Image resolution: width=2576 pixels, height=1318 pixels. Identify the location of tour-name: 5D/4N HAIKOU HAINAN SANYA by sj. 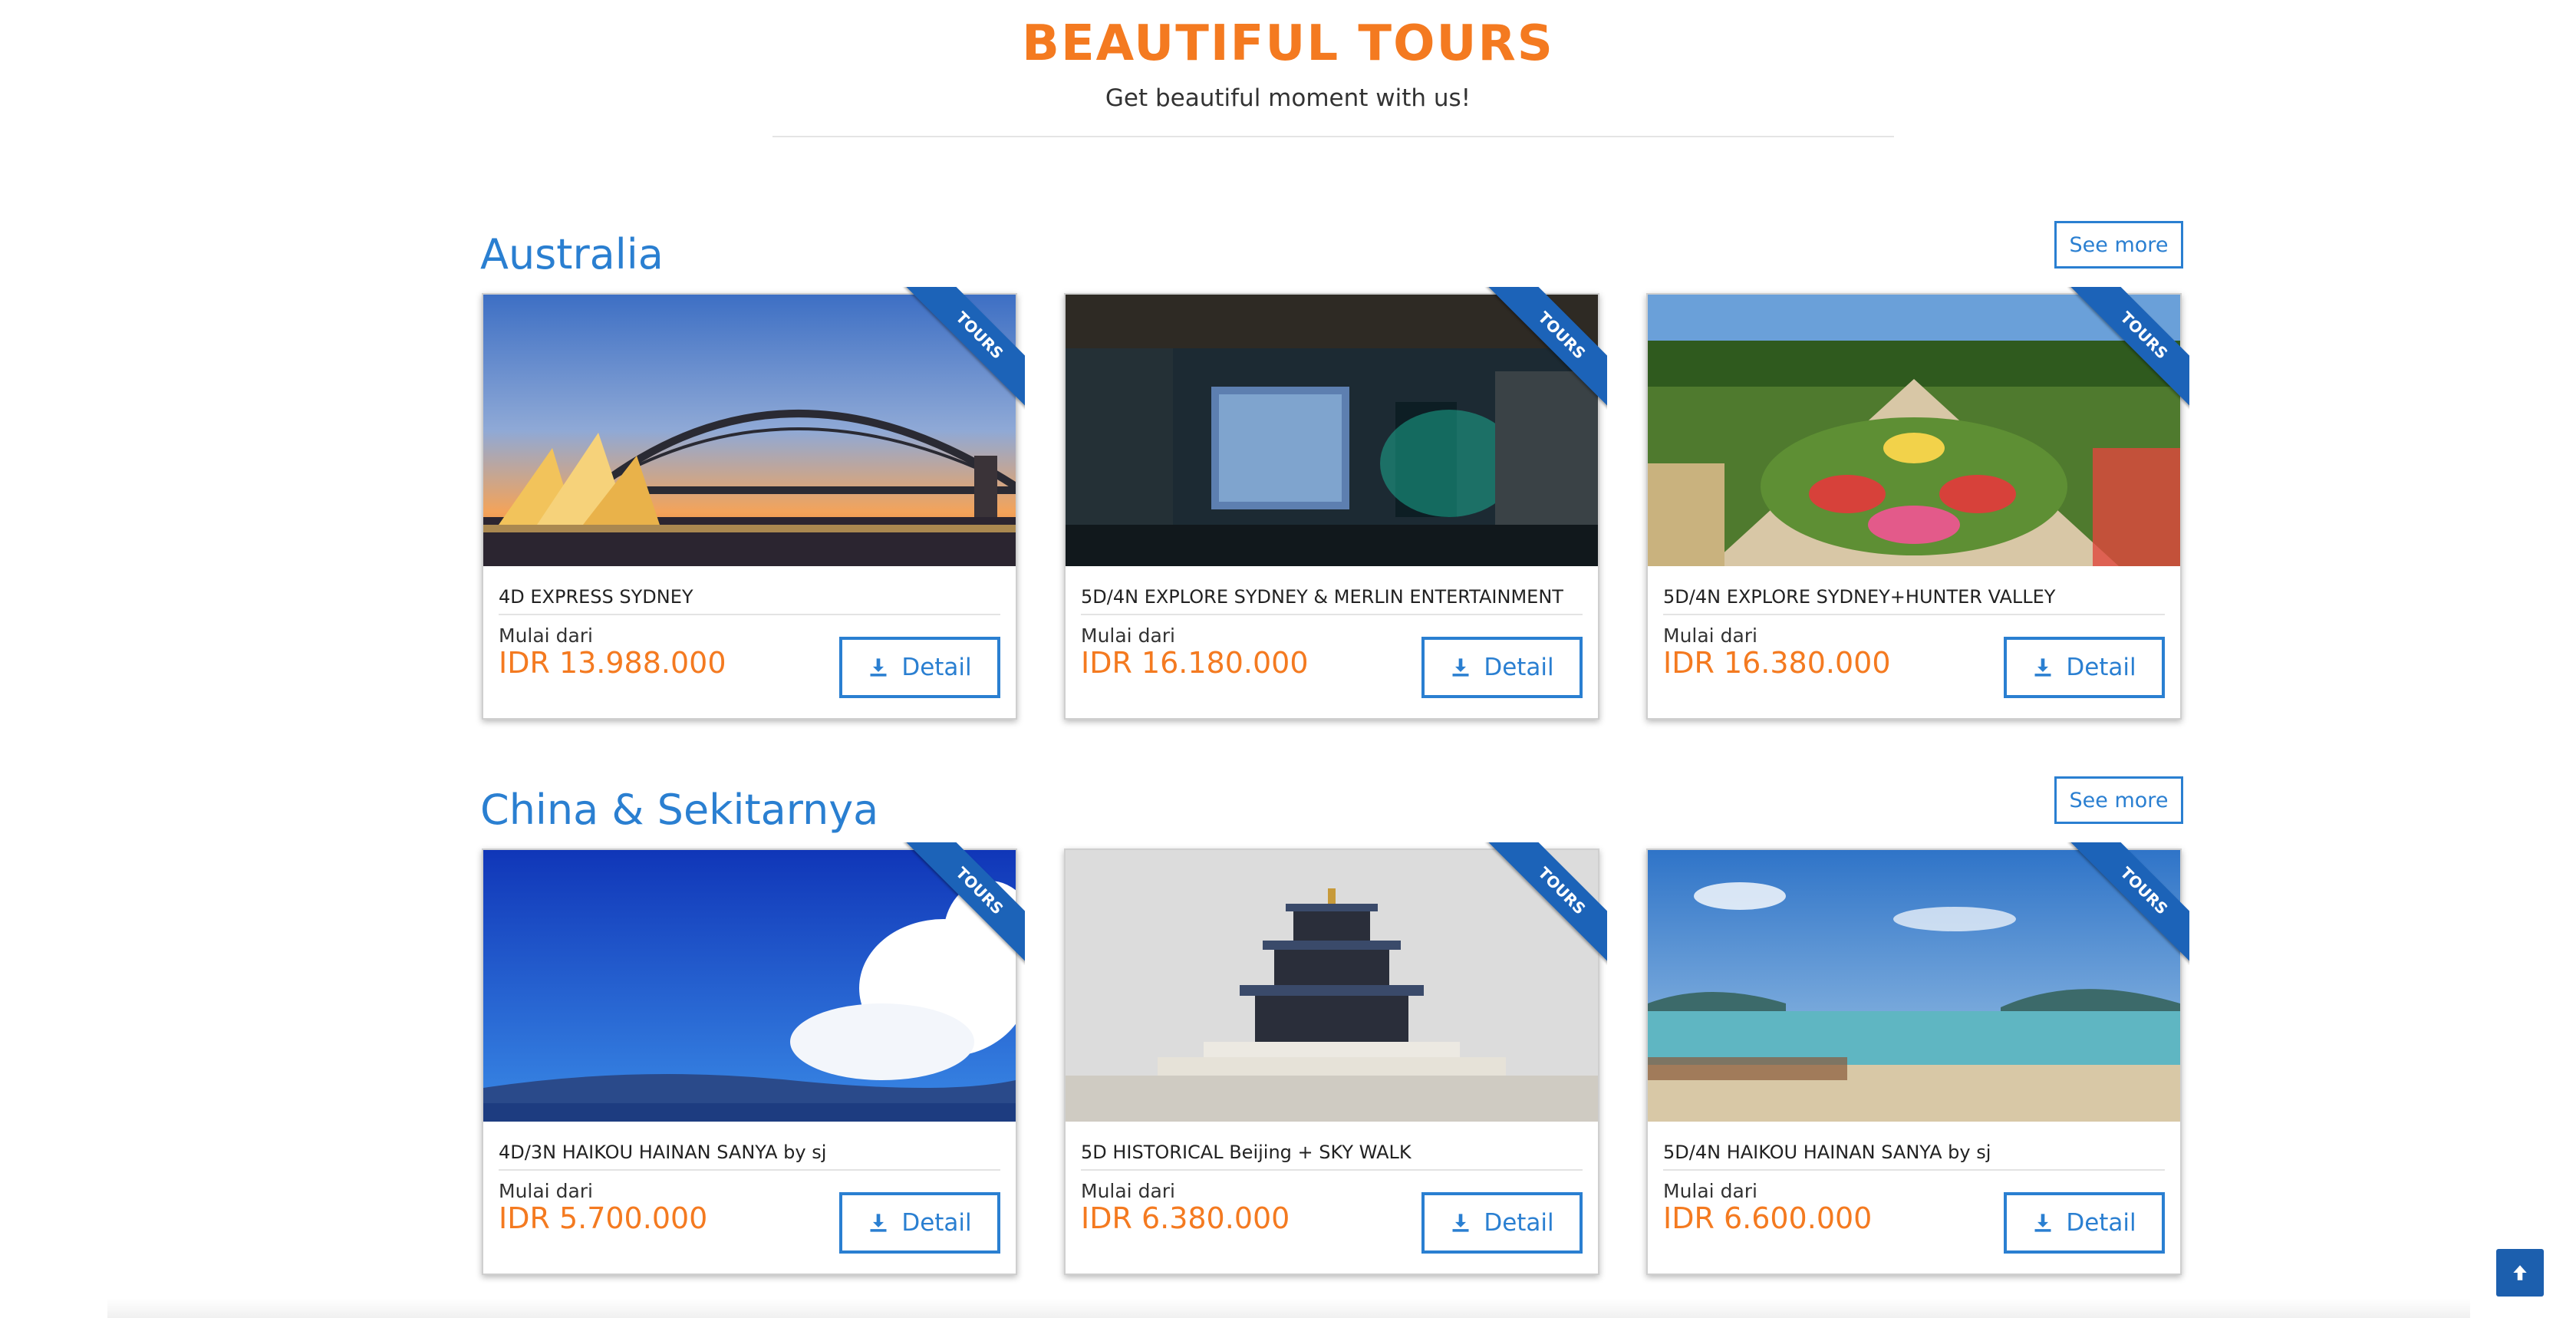
(1914, 1153).